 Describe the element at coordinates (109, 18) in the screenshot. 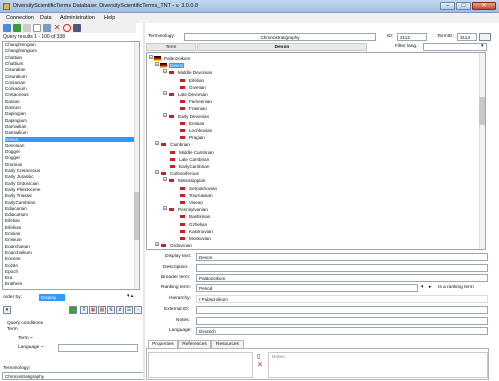

I see `menu-help: Help` at that location.